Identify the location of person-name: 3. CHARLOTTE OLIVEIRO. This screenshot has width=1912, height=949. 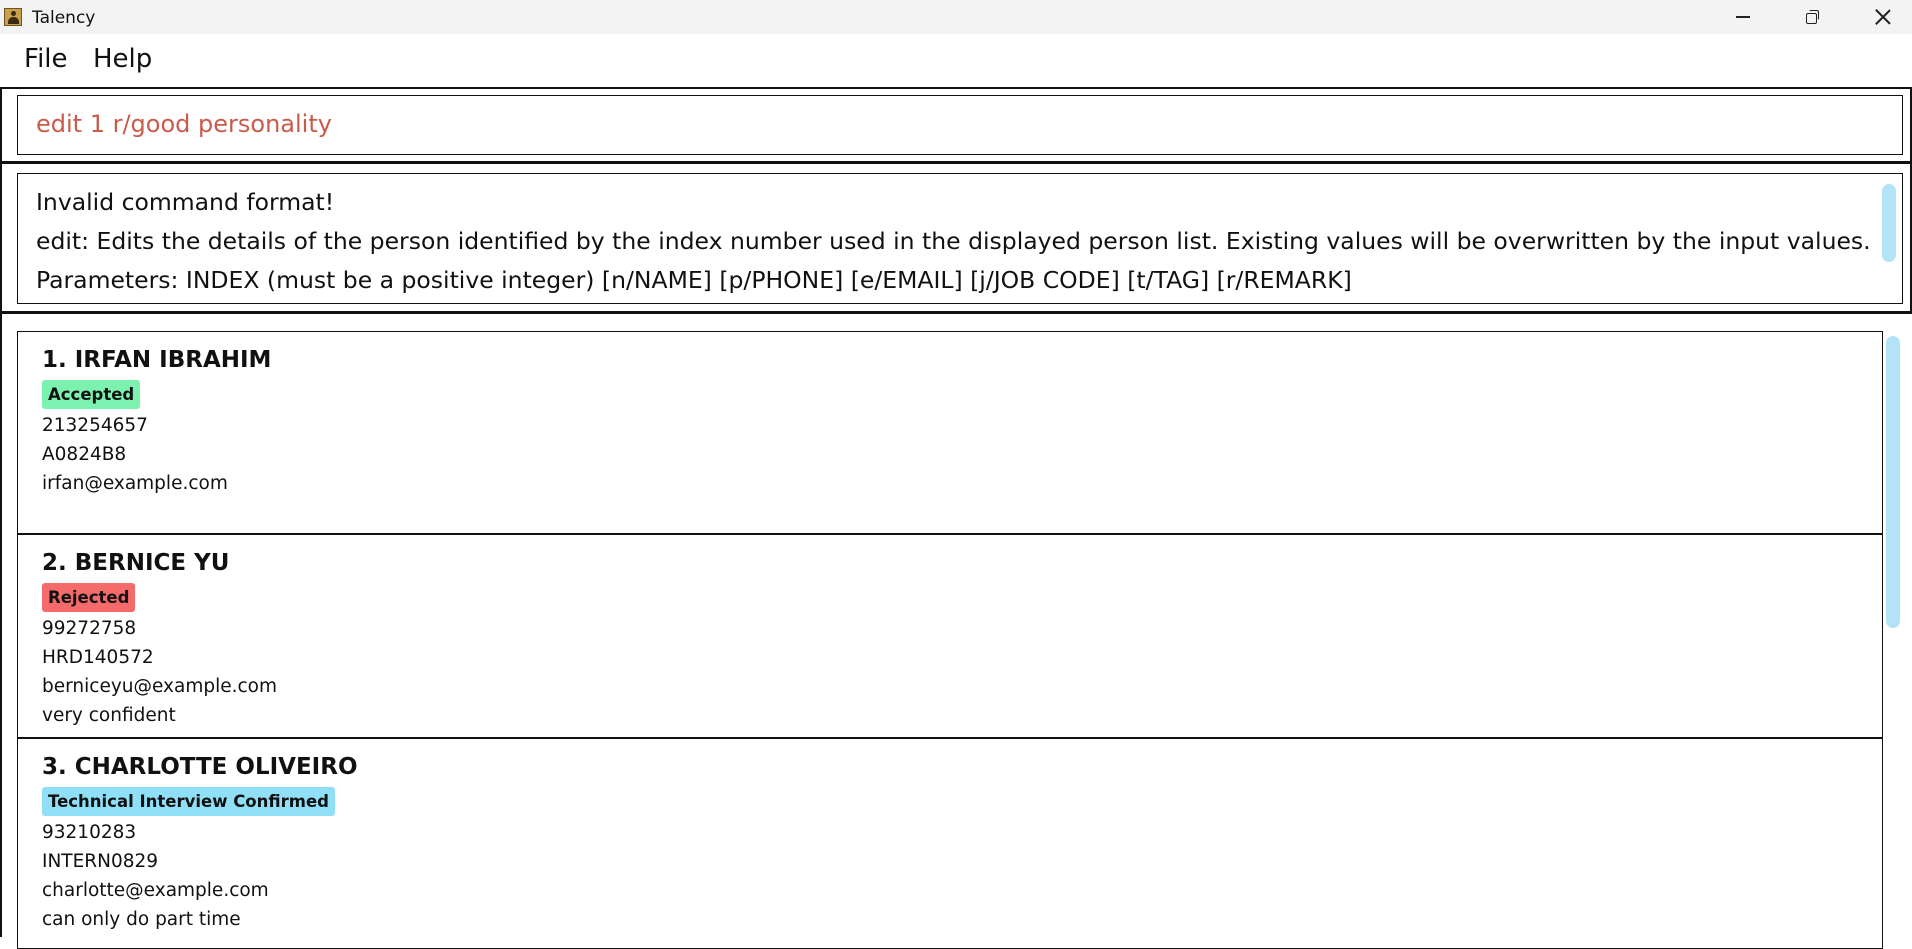
(200, 767).